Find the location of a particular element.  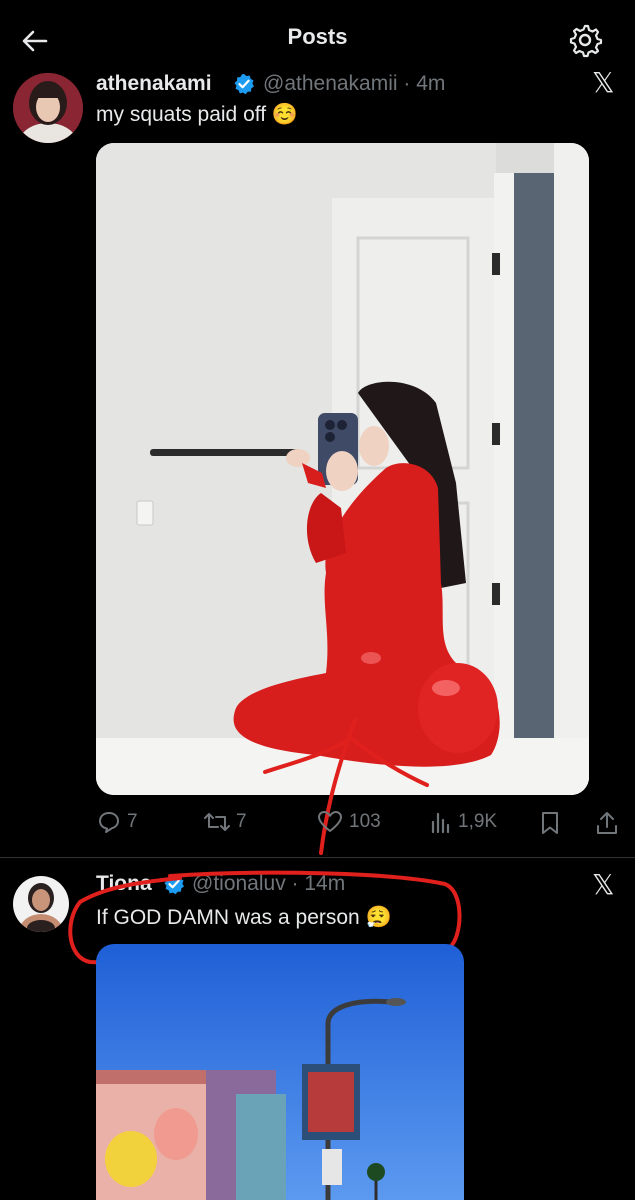

like-button: 103 is located at coordinates (349, 822).